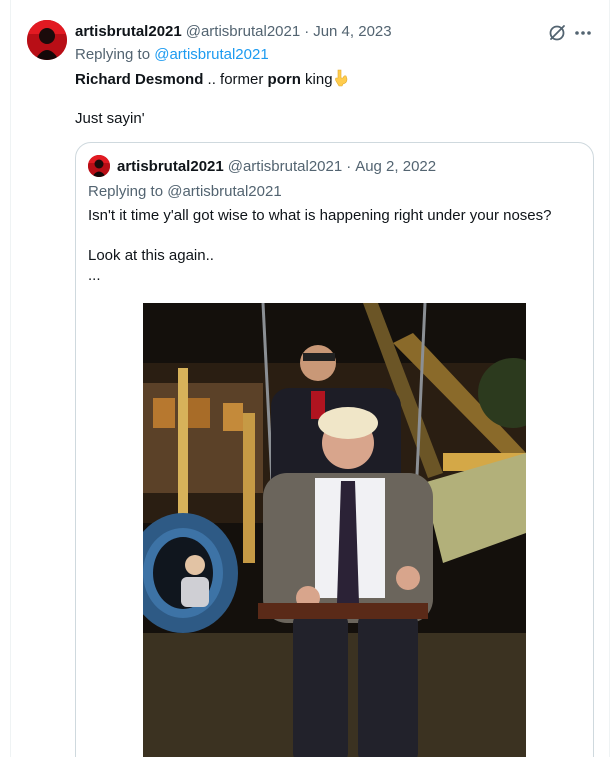  I want to click on tweet-line-1: Richard Desmond .. former porn king, so click(330, 79).